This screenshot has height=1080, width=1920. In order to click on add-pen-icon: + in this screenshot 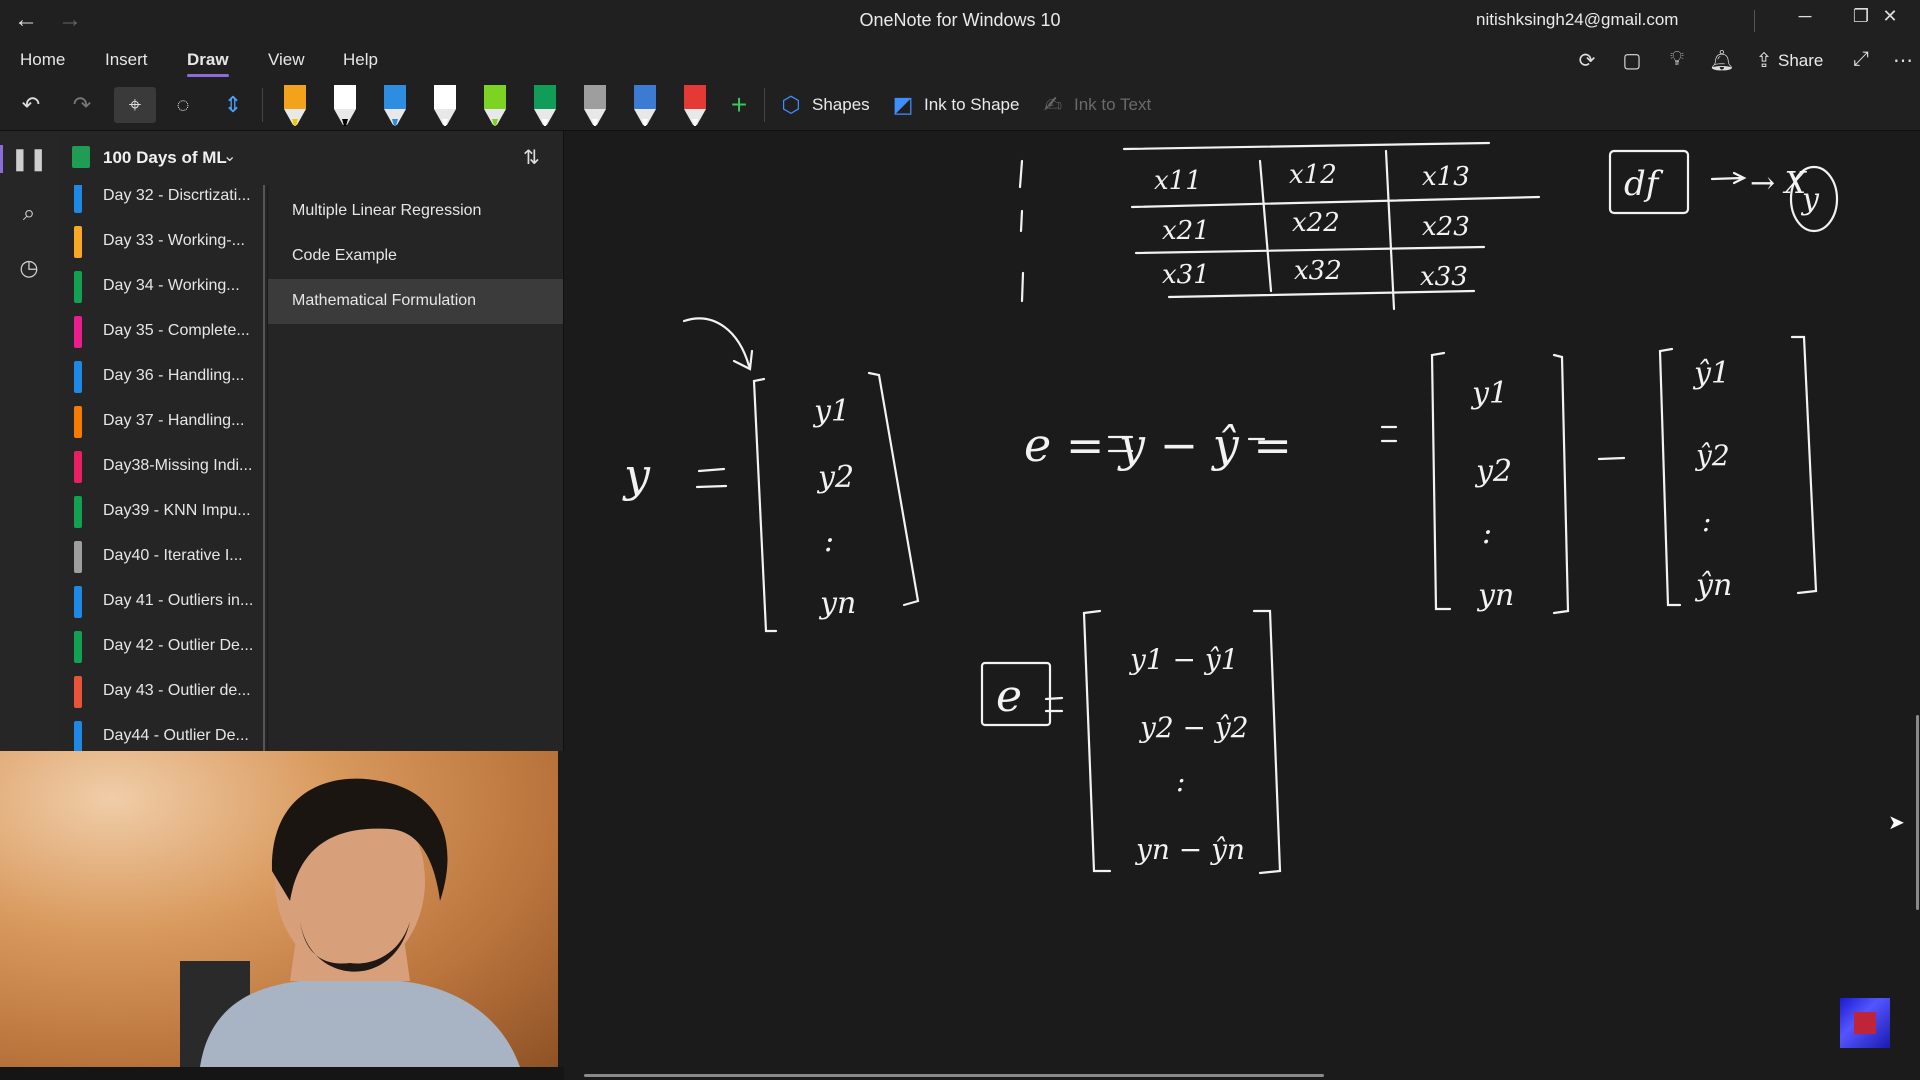, I will do `click(739, 105)`.